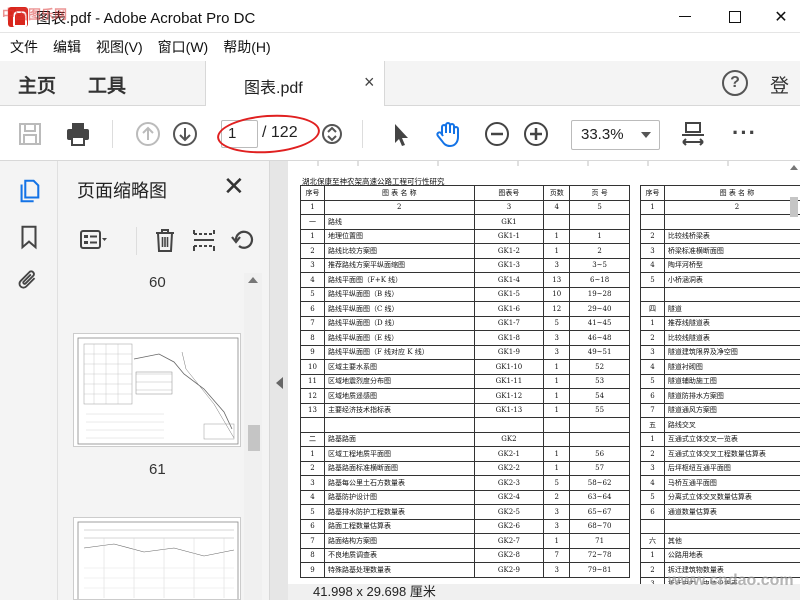 The width and height of the screenshot is (800, 600). Describe the element at coordinates (599, 410) in the screenshot. I see `table-cell: 55` at that location.